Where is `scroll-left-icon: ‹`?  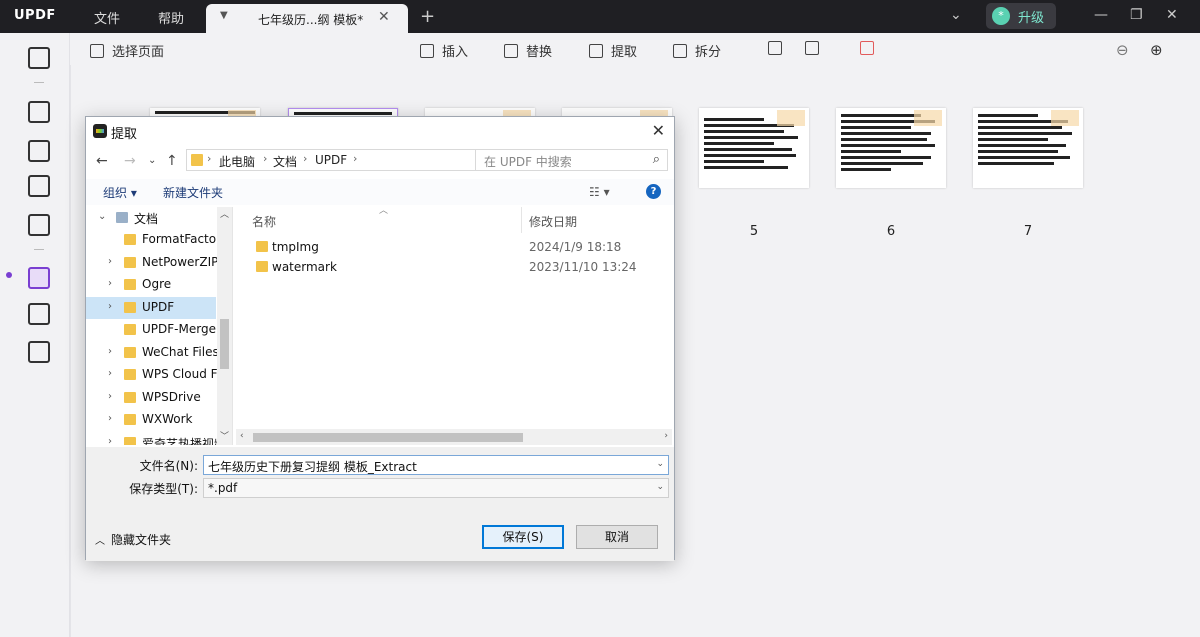 scroll-left-icon: ‹ is located at coordinates (242, 436).